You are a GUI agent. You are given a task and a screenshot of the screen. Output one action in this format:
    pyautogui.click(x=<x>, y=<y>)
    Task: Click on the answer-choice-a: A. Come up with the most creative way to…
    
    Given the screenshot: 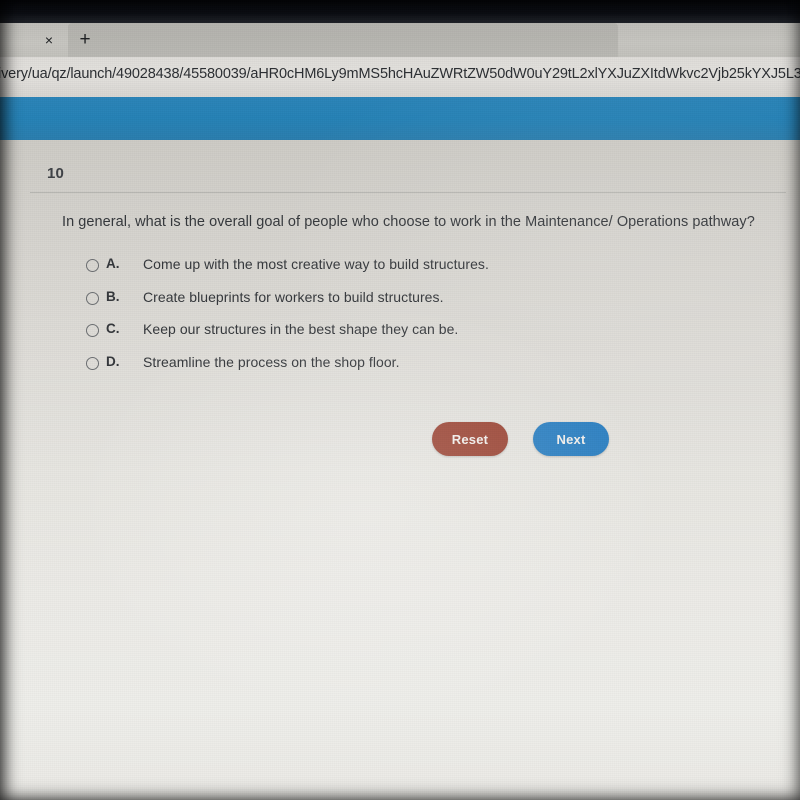 What is the action you would take?
    pyautogui.click(x=406, y=272)
    